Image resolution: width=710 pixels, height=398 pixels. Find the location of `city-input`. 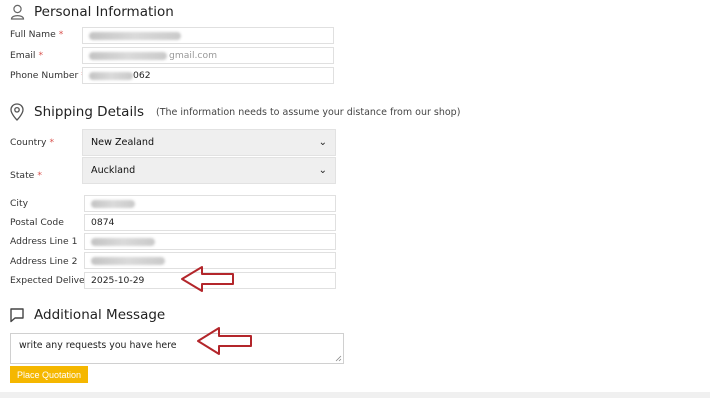

city-input is located at coordinates (210, 203).